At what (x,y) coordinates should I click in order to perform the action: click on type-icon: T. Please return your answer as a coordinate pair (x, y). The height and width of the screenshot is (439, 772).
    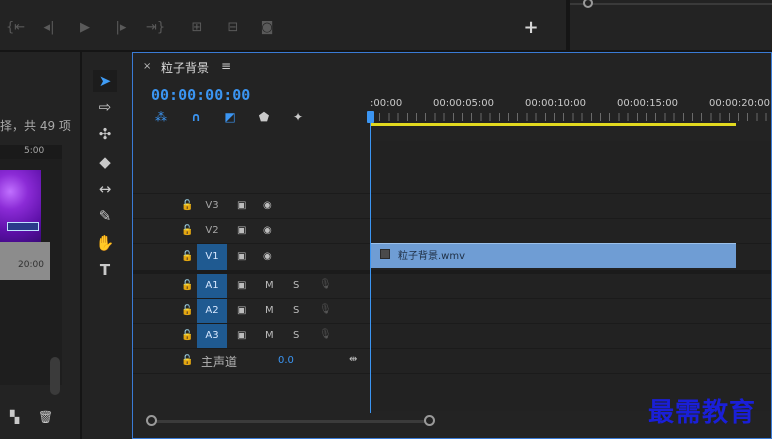
    Looking at the image, I should click on (105, 270).